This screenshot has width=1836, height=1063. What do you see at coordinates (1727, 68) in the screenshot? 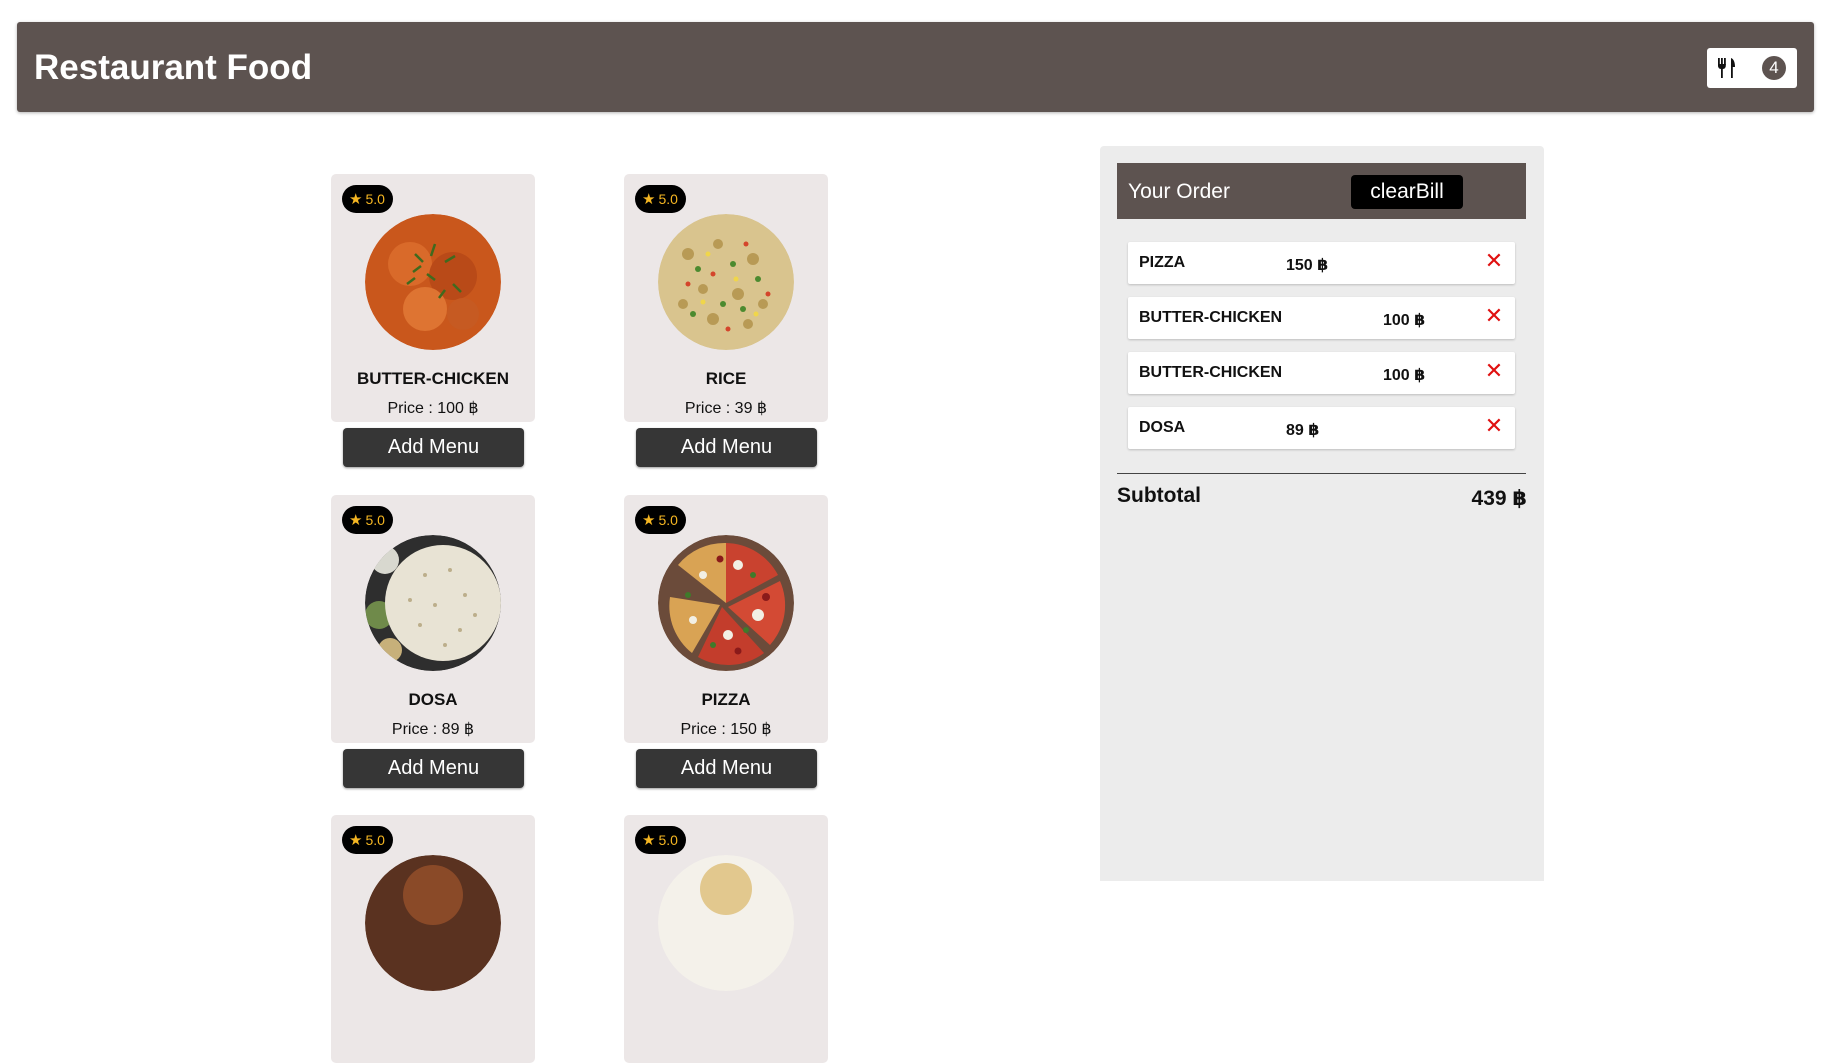
I see `fork-knife-icon` at bounding box center [1727, 68].